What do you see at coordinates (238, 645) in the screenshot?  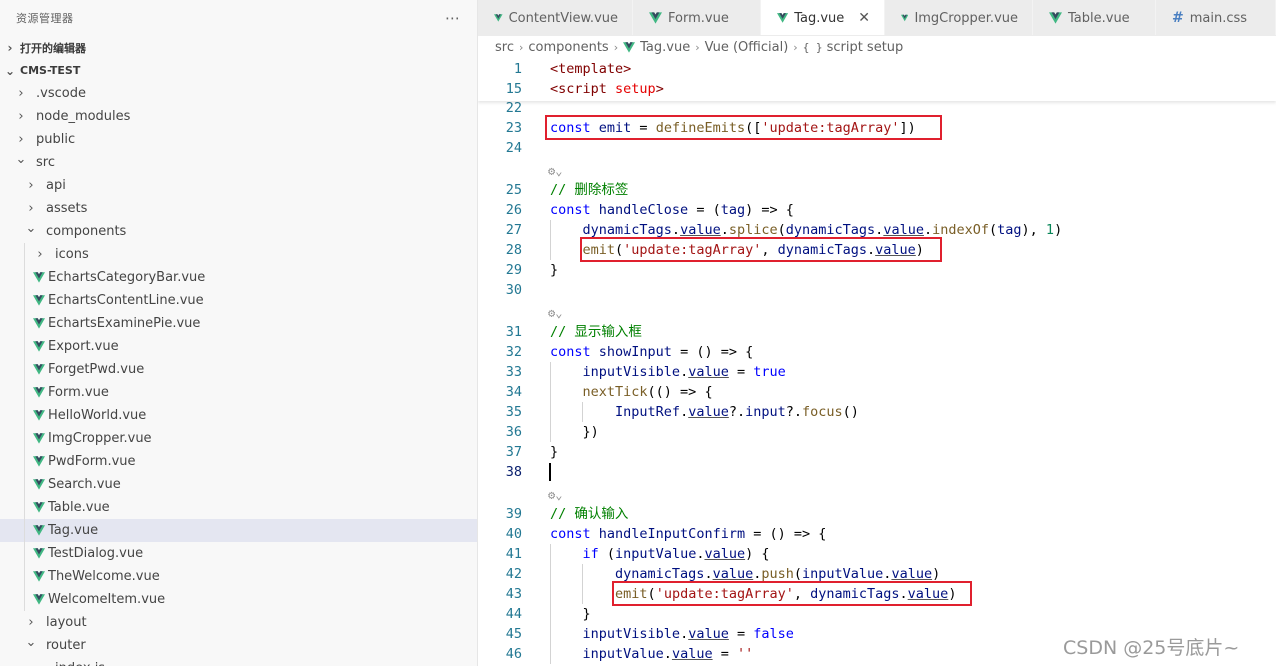 I see `file-tree-item: ⌄ router` at bounding box center [238, 645].